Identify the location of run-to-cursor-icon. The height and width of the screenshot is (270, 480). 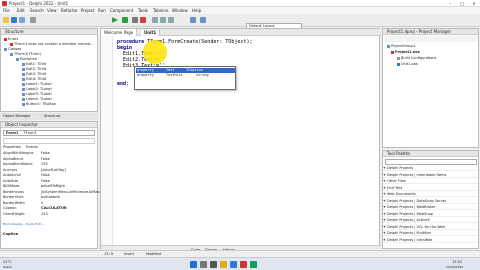
(171, 20).